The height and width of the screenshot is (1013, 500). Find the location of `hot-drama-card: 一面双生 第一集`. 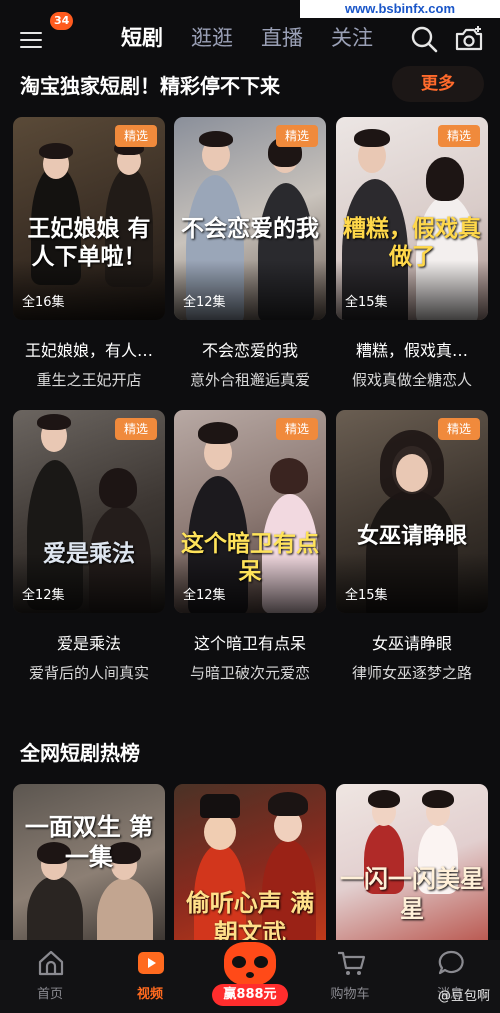

hot-drama-card: 一面双生 第一集 is located at coordinates (89, 864).